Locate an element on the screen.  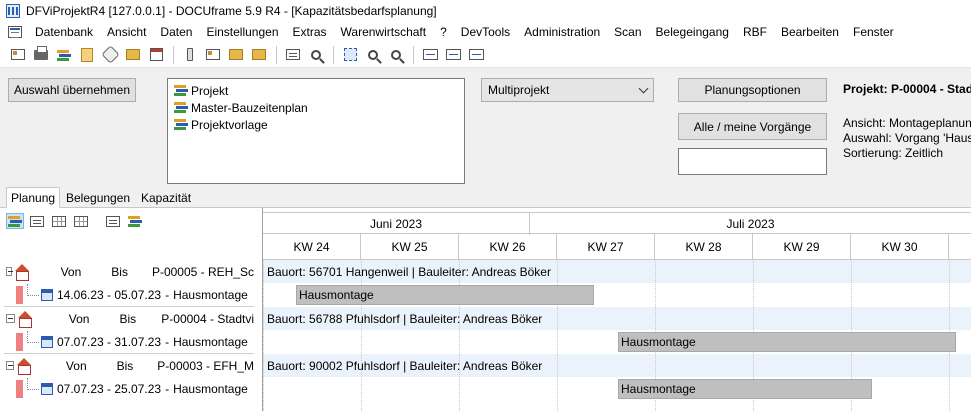
tab-planung: Planung is located at coordinates (33, 197).